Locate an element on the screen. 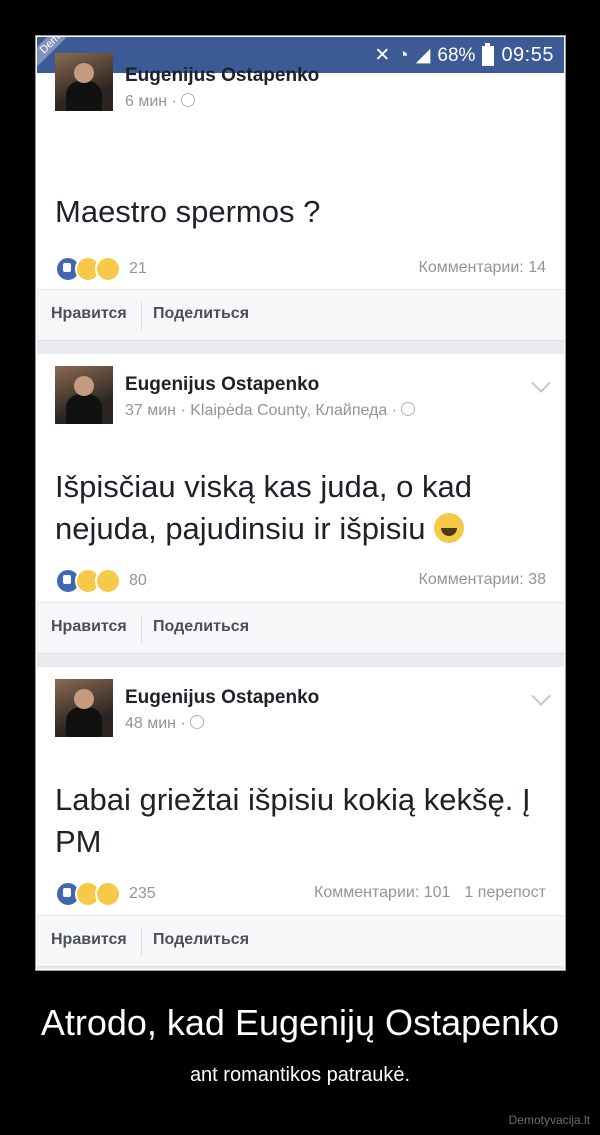  caption-title: Atrodo, kad Eugenijų Ostapenko is located at coordinates (300, 1022).